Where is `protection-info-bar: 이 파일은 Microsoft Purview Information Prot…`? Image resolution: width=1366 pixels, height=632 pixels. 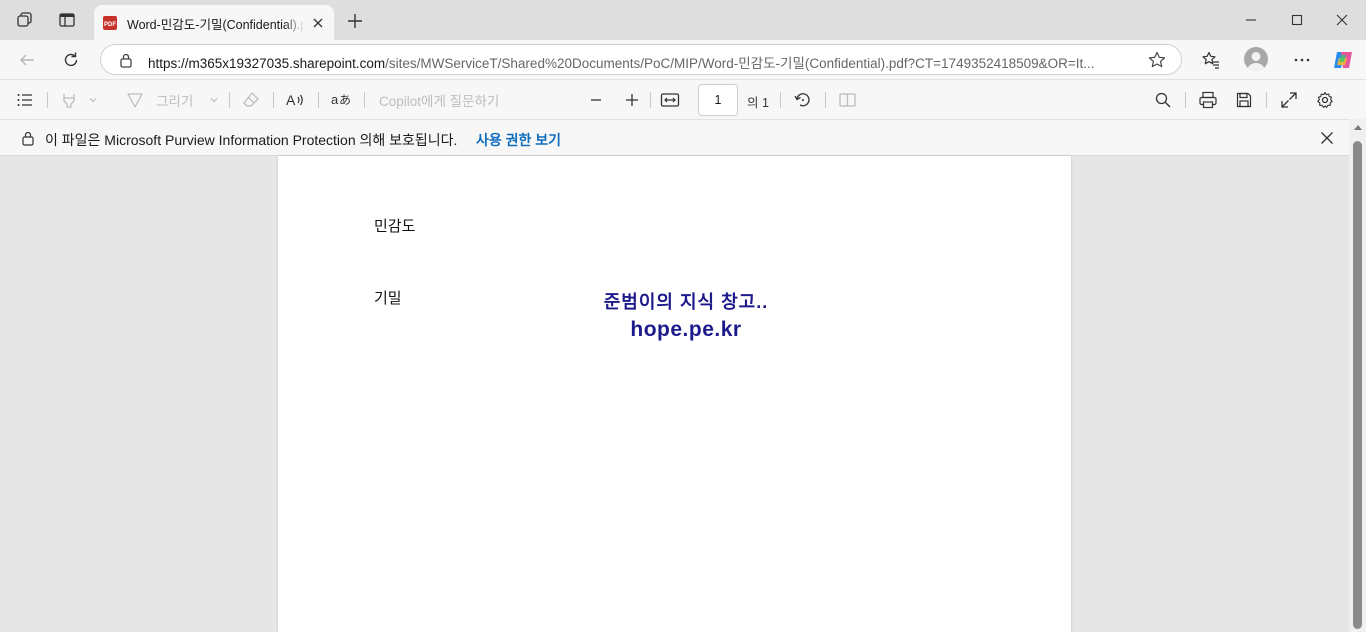
protection-info-bar: 이 파일은 Microsoft Purview Information Prot… is located at coordinates (683, 137).